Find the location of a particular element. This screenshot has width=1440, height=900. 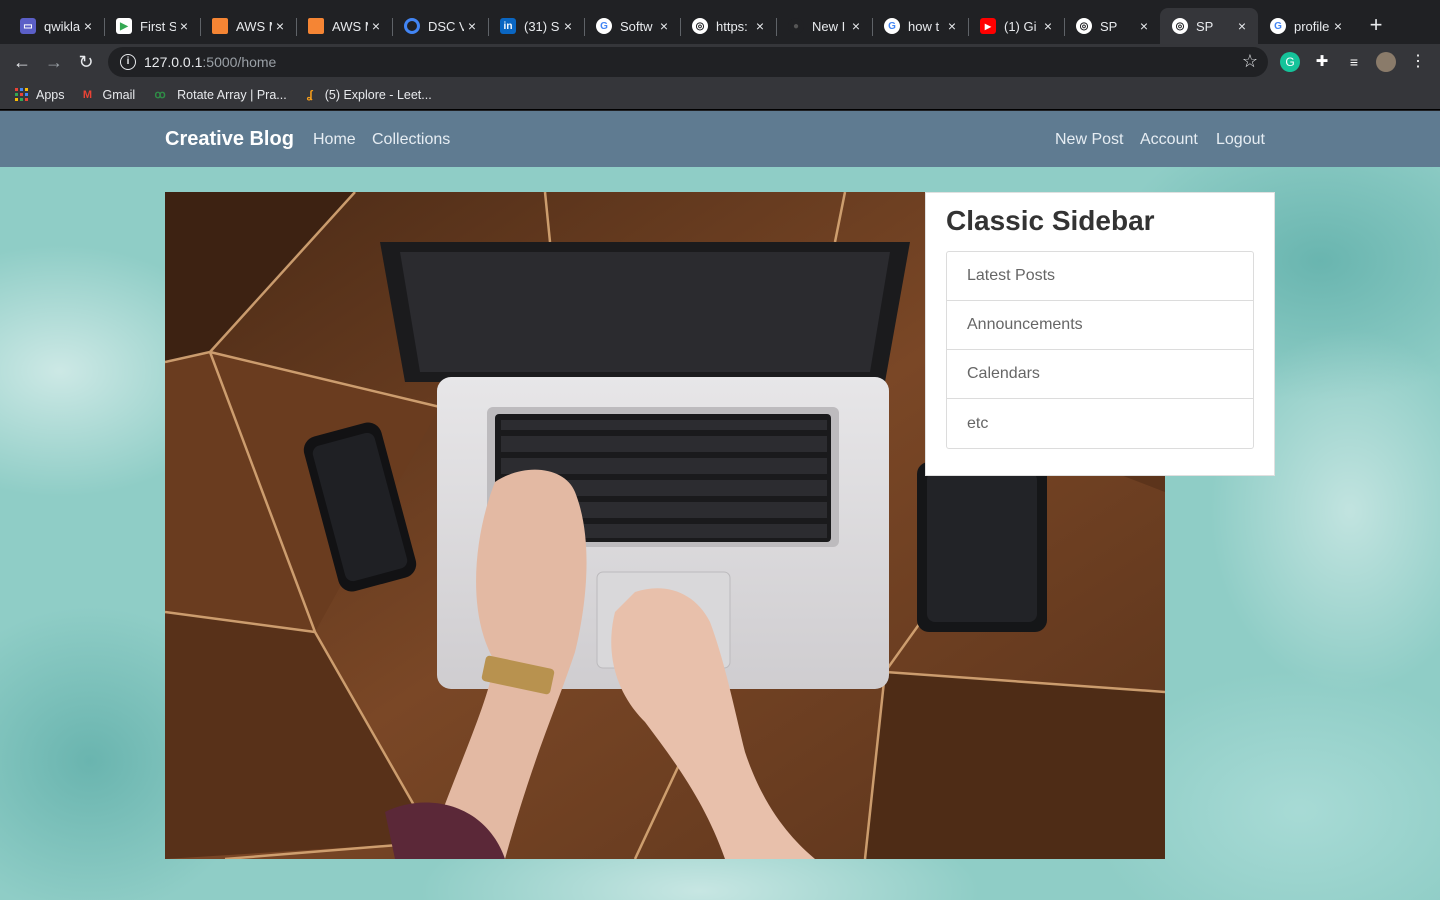

nav-logout: Logout is located at coordinates (1240, 140).